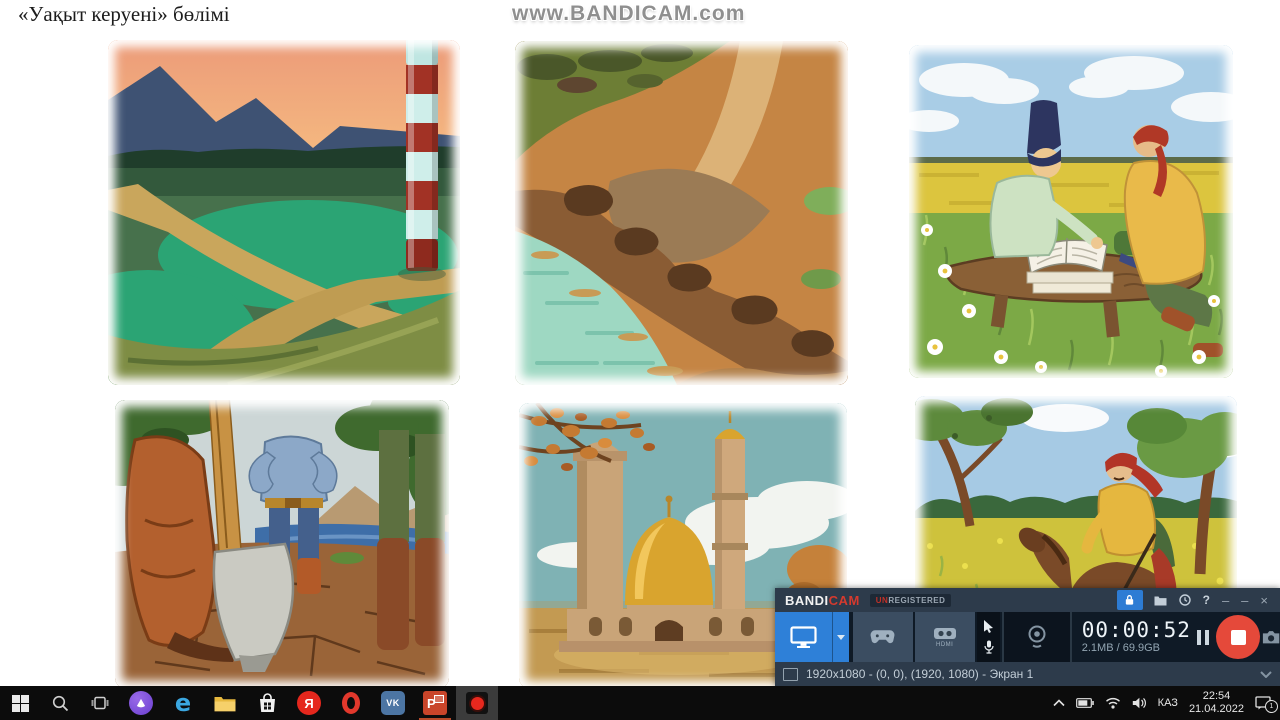 Image resolution: width=1280 pixels, height=720 pixels. I want to click on file-size-info: 2.1MB / 69.9GB, so click(1121, 648).